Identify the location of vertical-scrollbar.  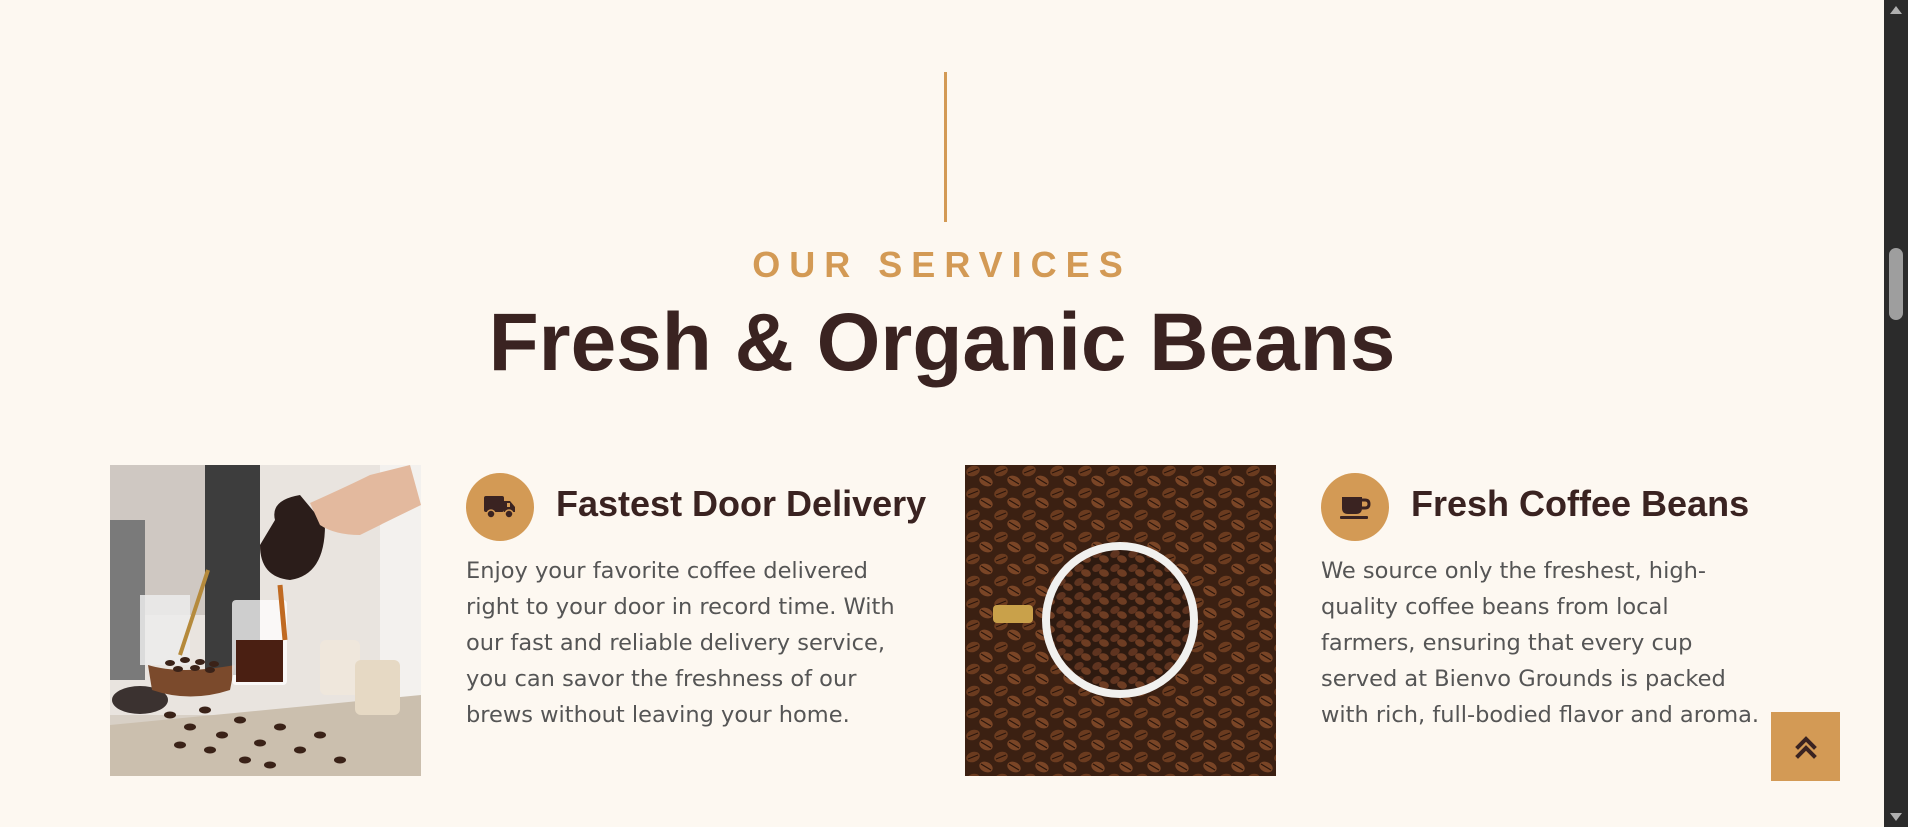
(1896, 413).